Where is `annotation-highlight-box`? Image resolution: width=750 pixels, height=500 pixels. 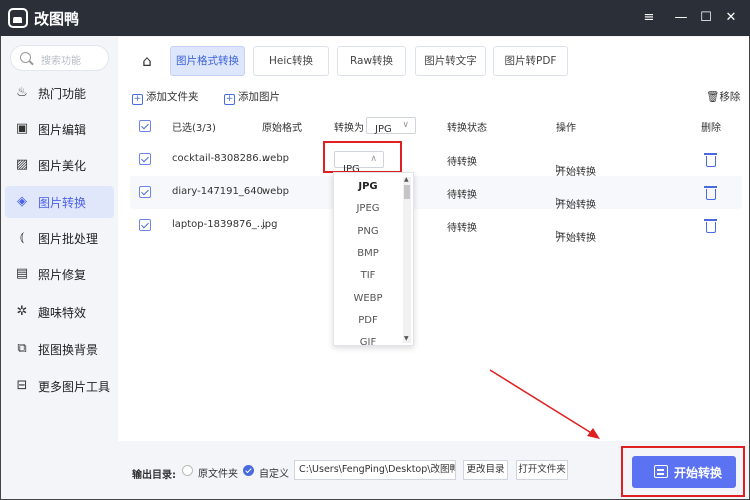
annotation-highlight-box is located at coordinates (362, 157).